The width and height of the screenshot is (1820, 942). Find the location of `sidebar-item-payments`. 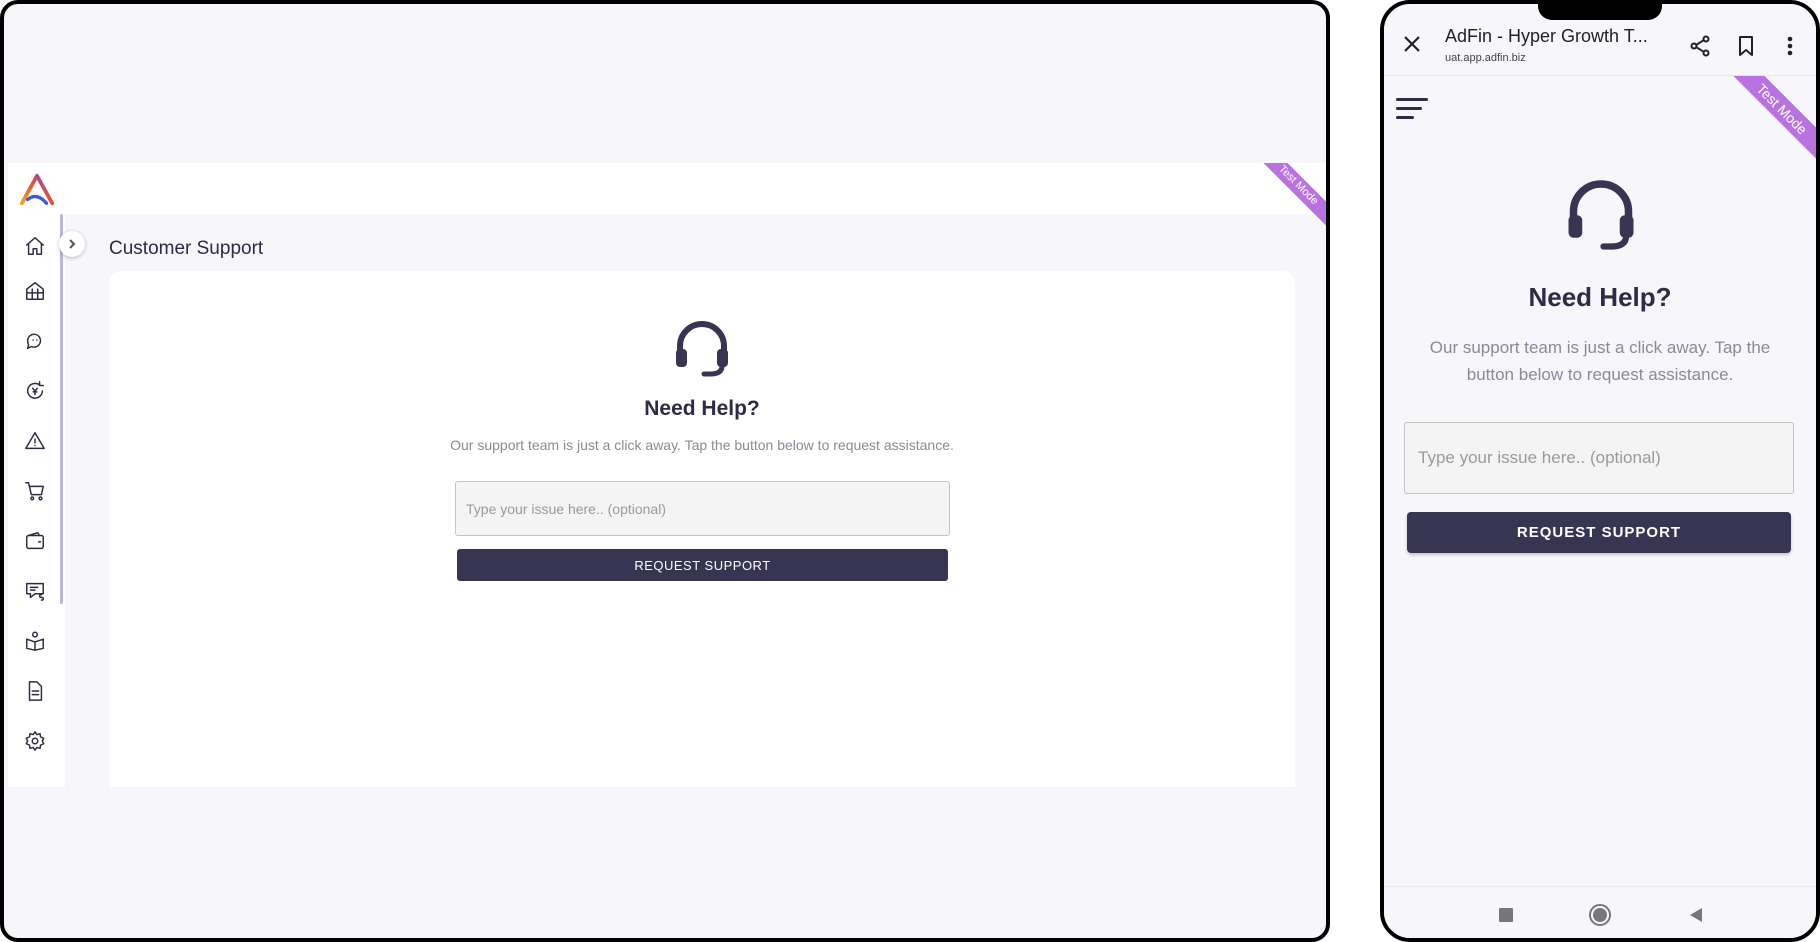

sidebar-item-payments is located at coordinates (35, 391).